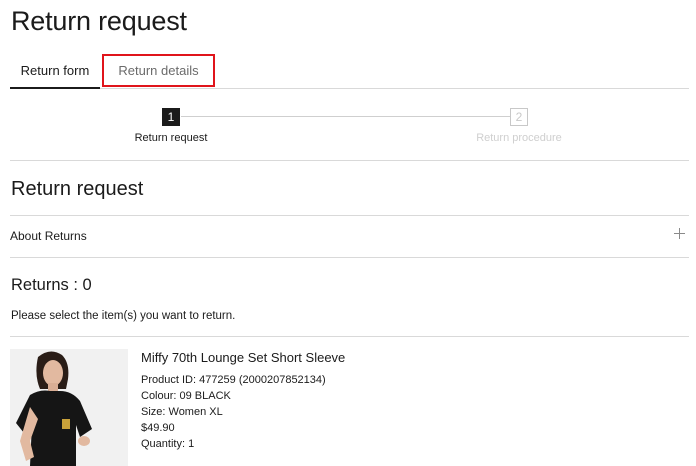 The height and width of the screenshot is (466, 696). What do you see at coordinates (350, 116) in the screenshot?
I see `step-connector-line` at bounding box center [350, 116].